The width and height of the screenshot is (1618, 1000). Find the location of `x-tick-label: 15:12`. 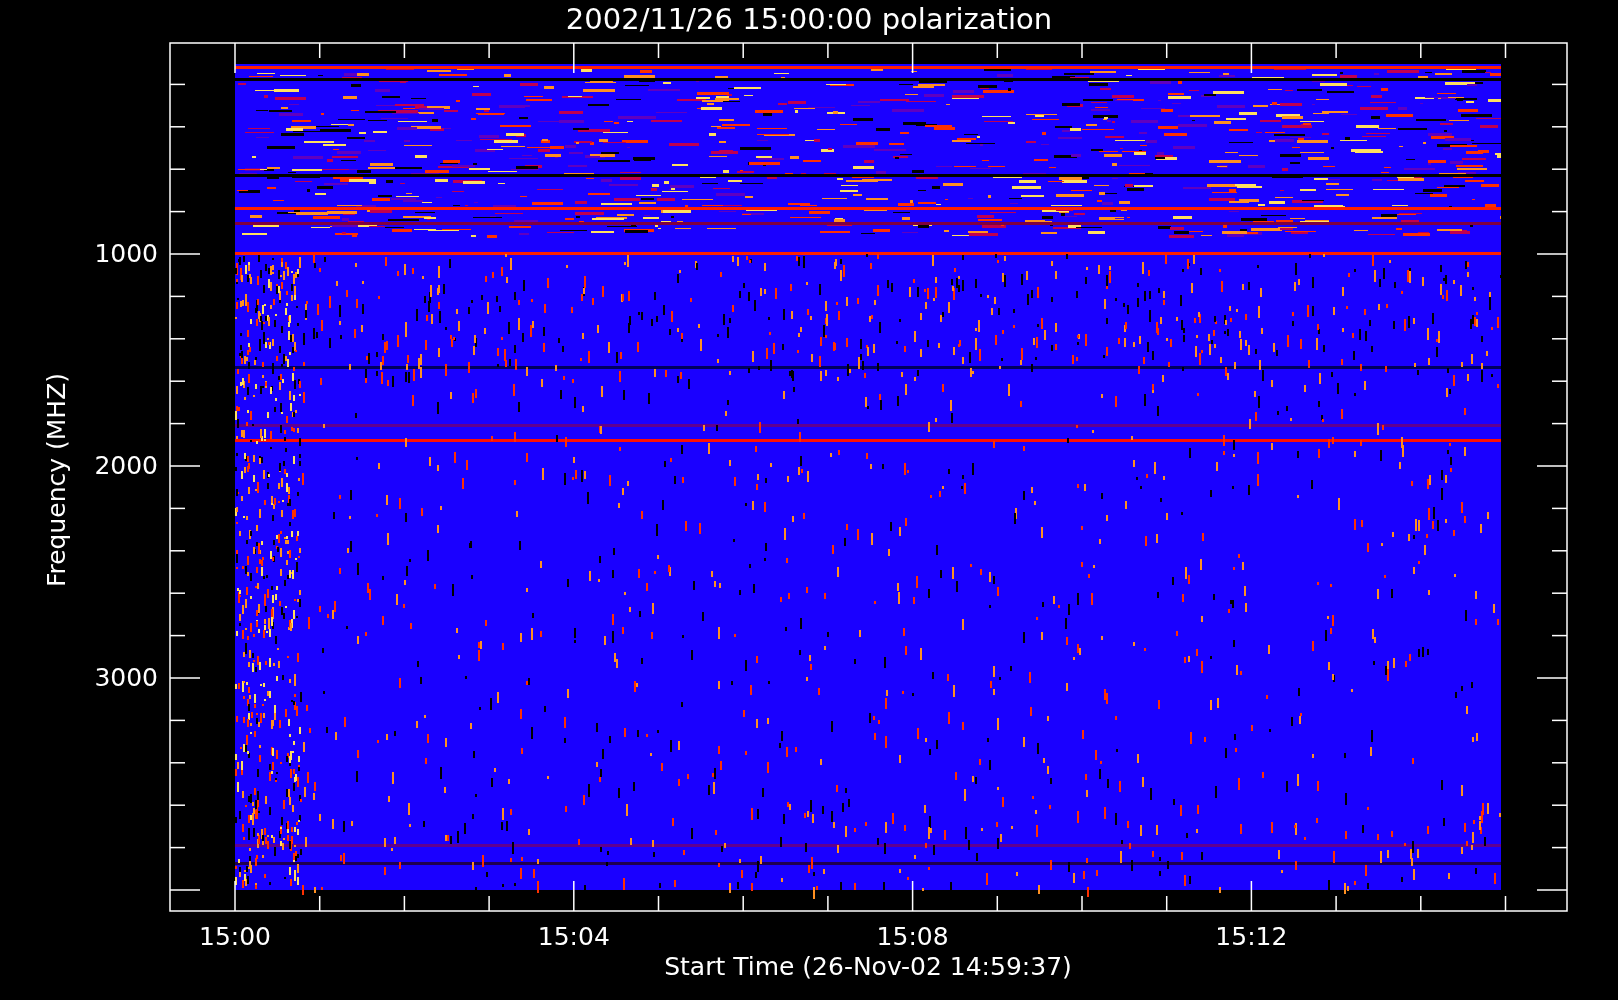

x-tick-label: 15:12 is located at coordinates (1251, 936).